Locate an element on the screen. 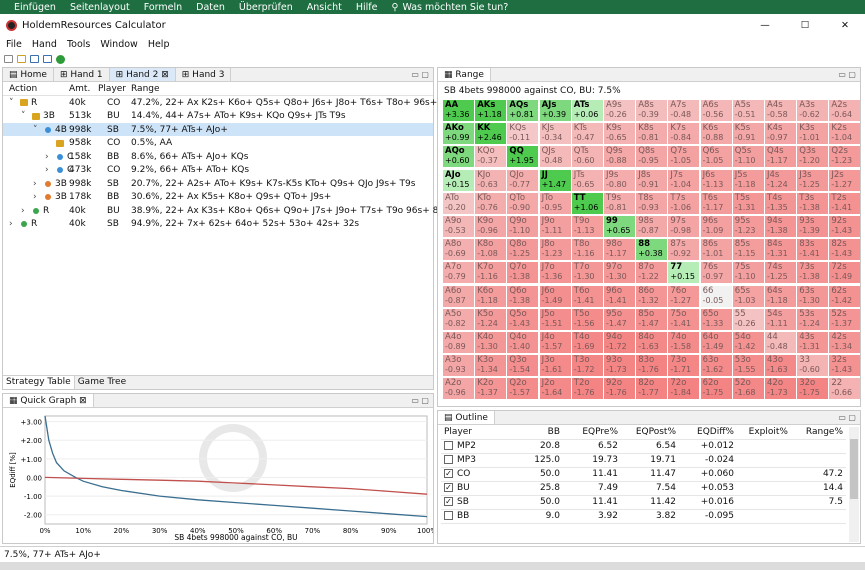  hand-cell: A7o -0.79 is located at coordinates (458, 273).